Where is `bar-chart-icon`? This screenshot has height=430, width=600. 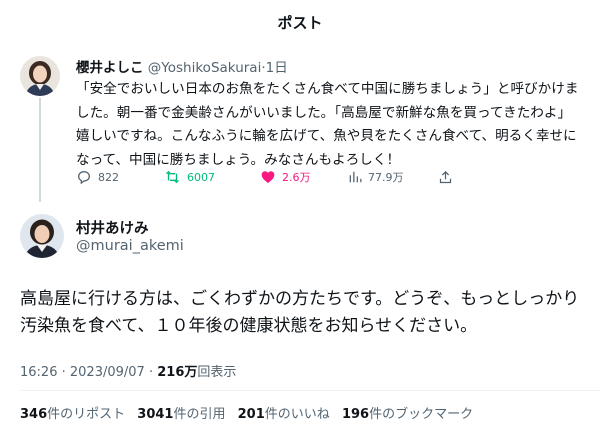
bar-chart-icon is located at coordinates (355, 177).